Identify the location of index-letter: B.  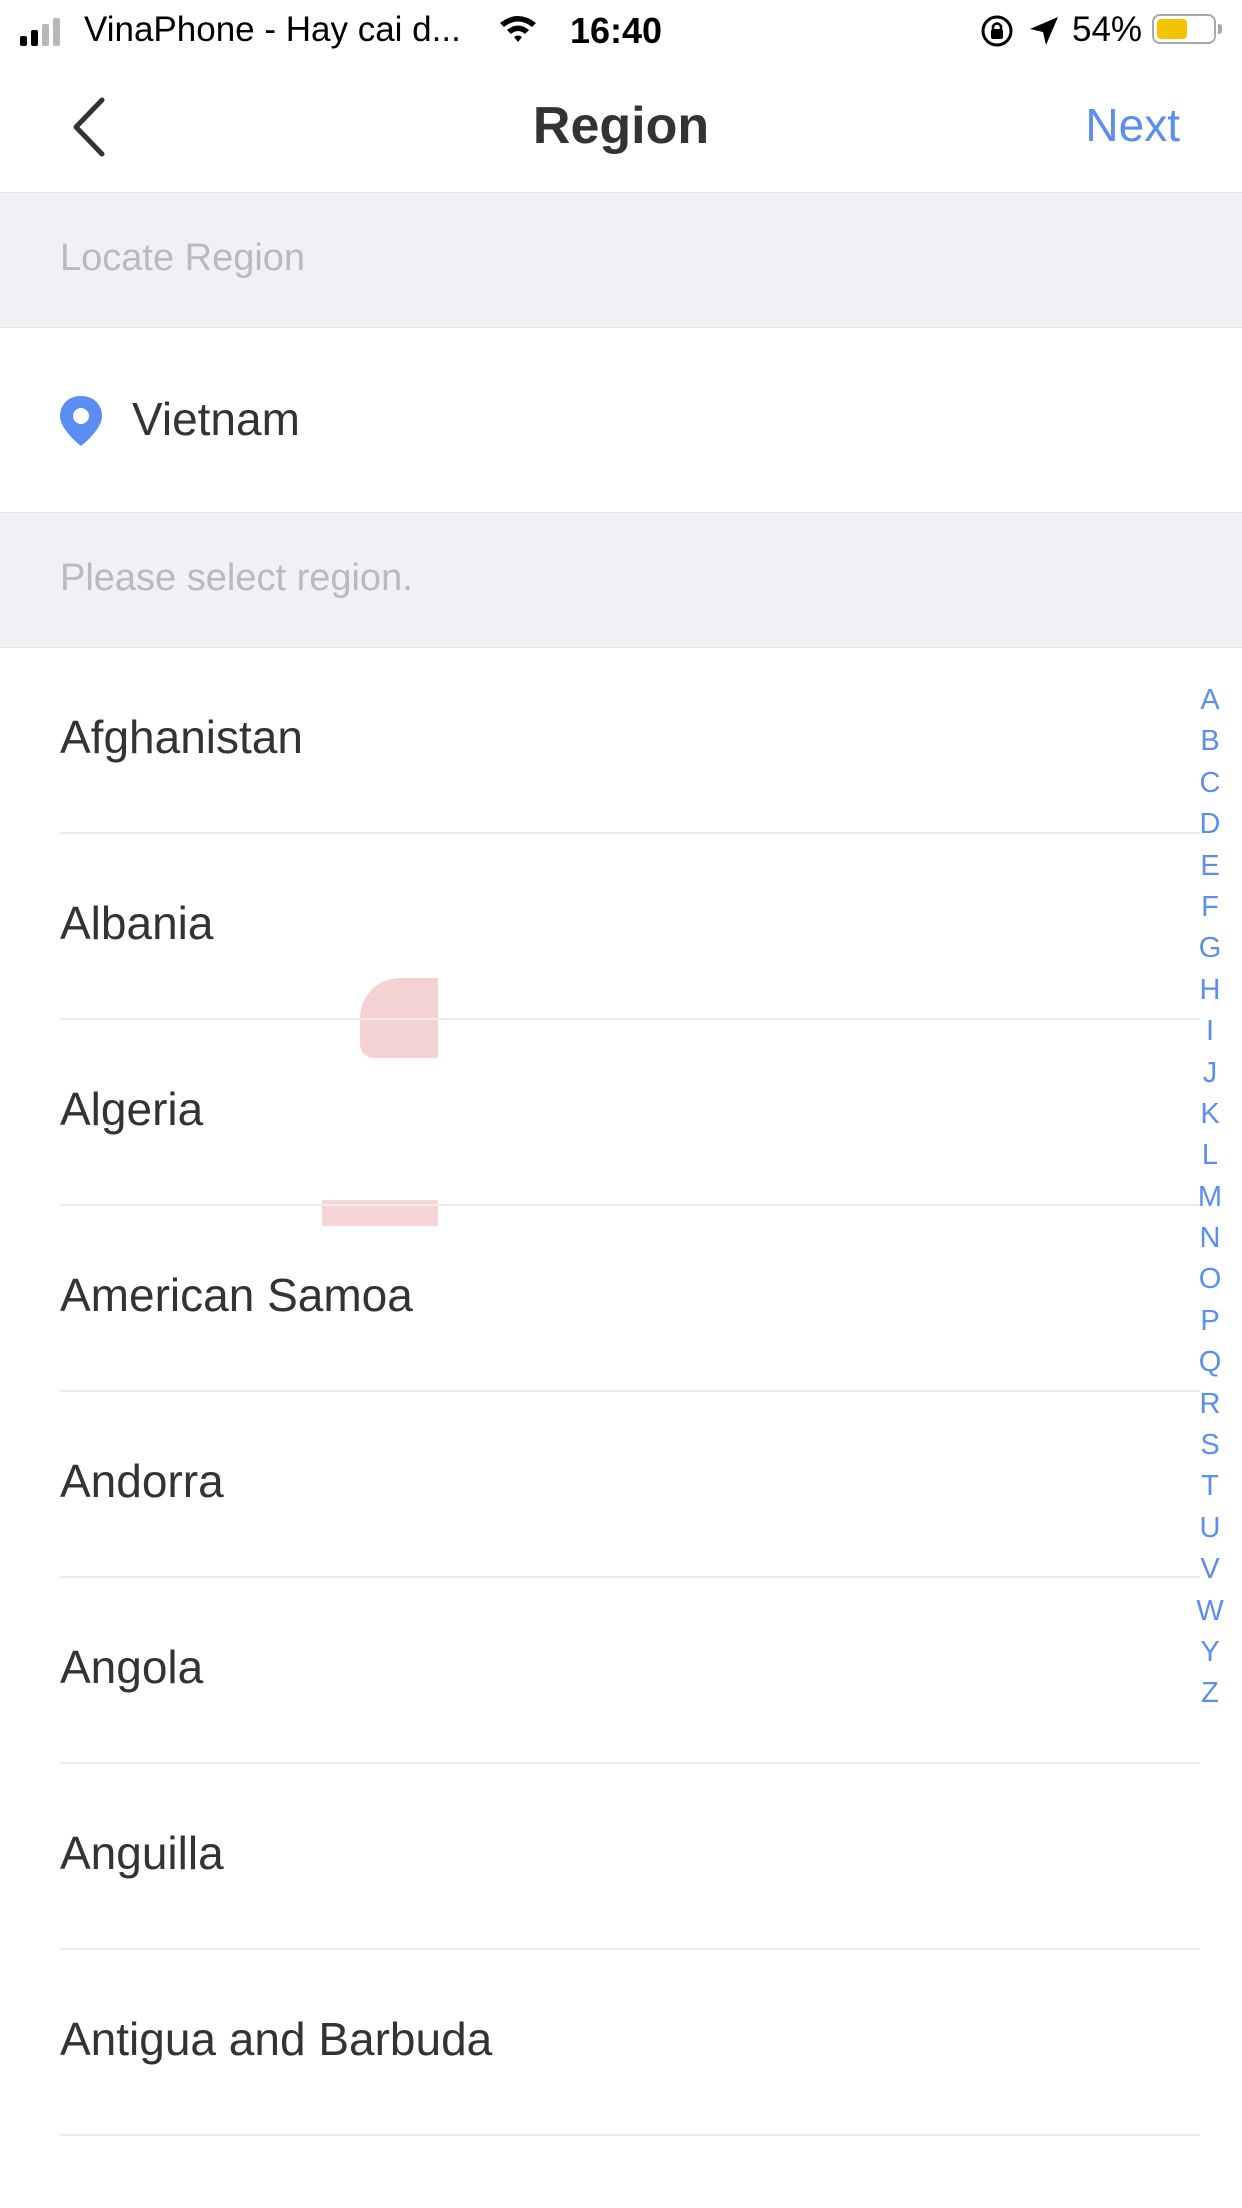
(1210, 741).